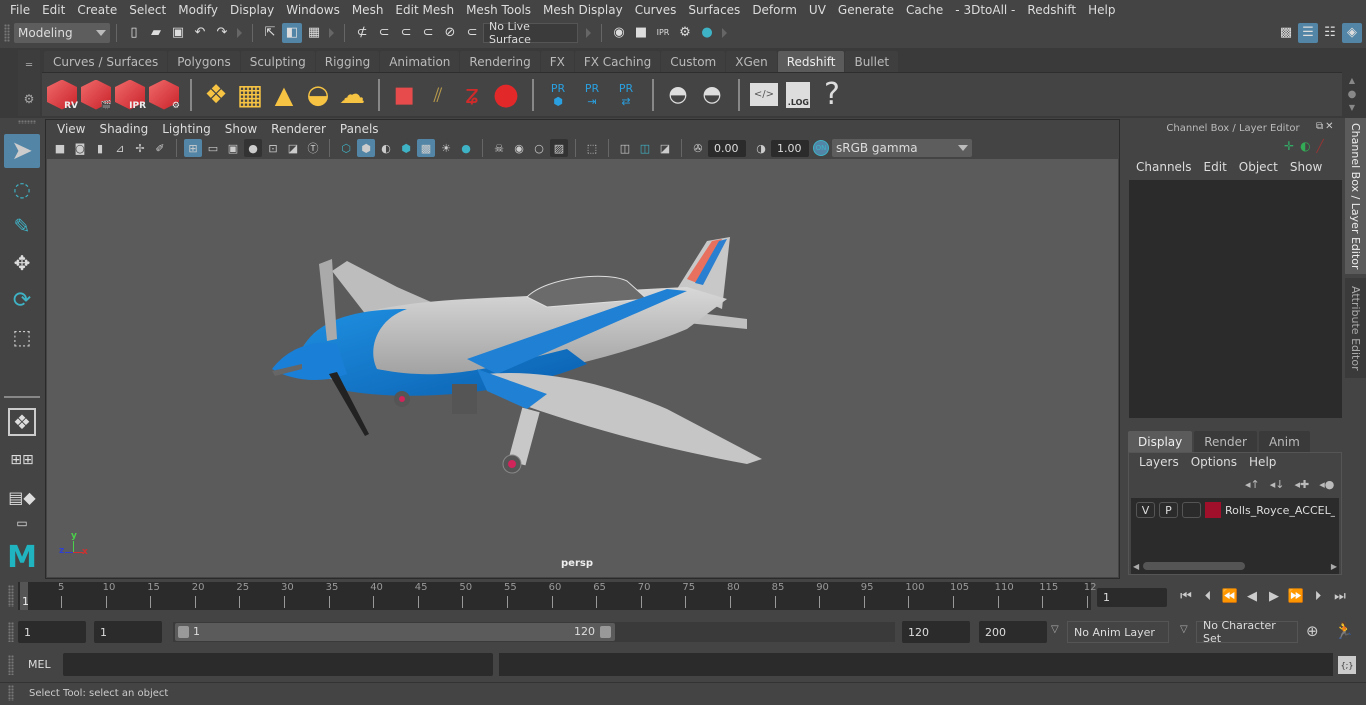 This screenshot has height=705, width=1366. I want to click on menu-uv: UV, so click(817, 10).